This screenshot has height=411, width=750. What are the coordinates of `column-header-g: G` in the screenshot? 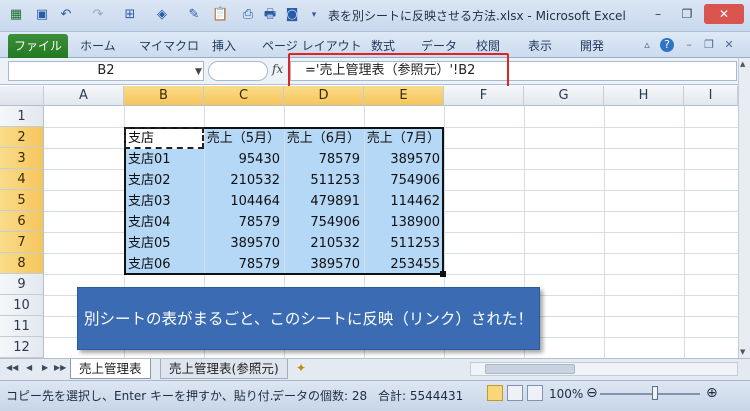 It's located at (564, 96).